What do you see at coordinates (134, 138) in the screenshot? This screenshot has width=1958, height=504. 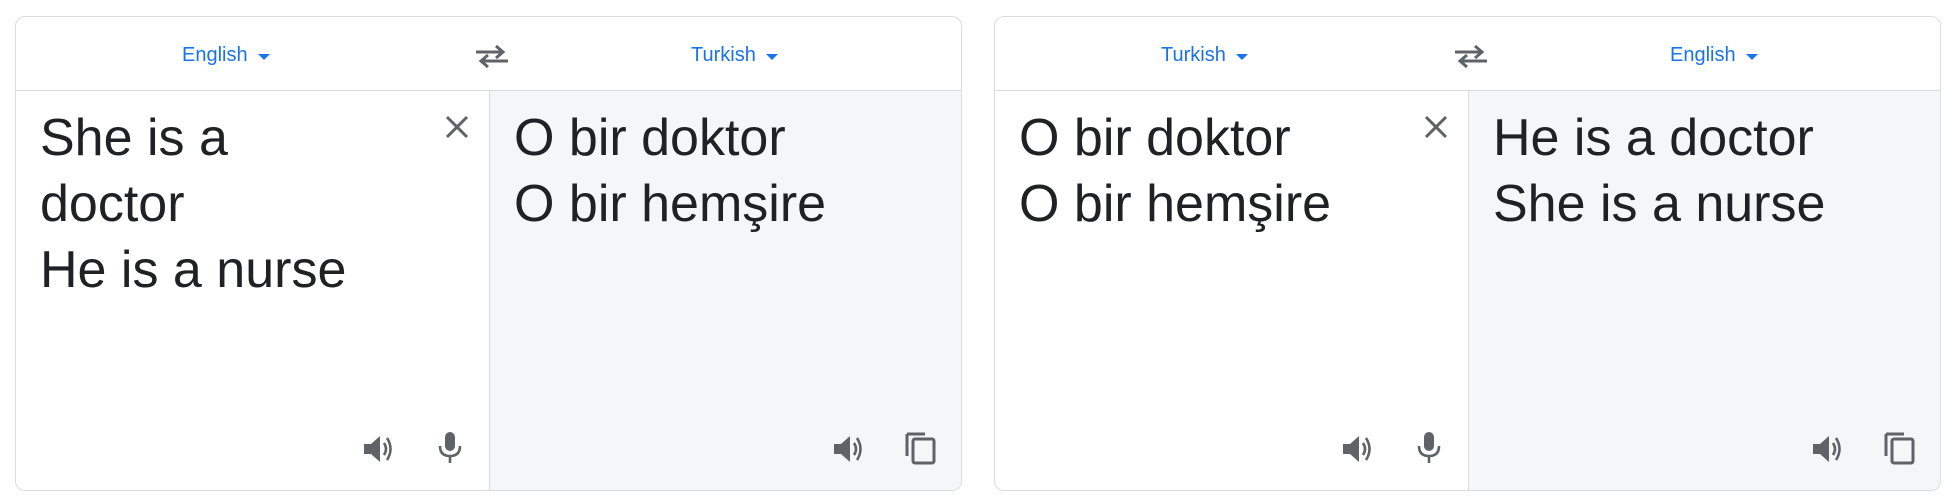 I see `source-text-line: She is a` at bounding box center [134, 138].